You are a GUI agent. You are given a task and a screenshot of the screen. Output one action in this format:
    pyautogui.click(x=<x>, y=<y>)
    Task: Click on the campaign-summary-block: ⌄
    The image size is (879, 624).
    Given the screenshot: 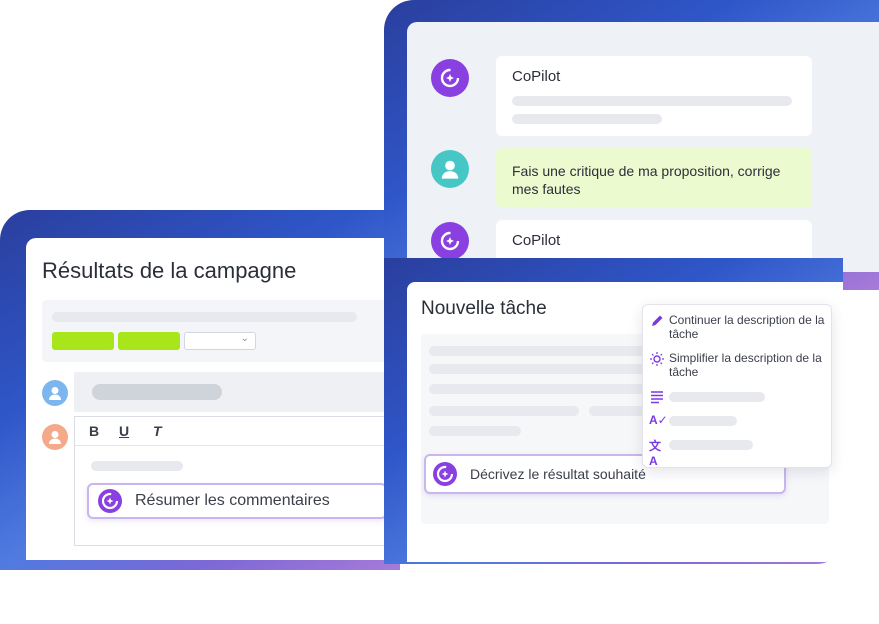 What is the action you would take?
    pyautogui.click(x=224, y=331)
    